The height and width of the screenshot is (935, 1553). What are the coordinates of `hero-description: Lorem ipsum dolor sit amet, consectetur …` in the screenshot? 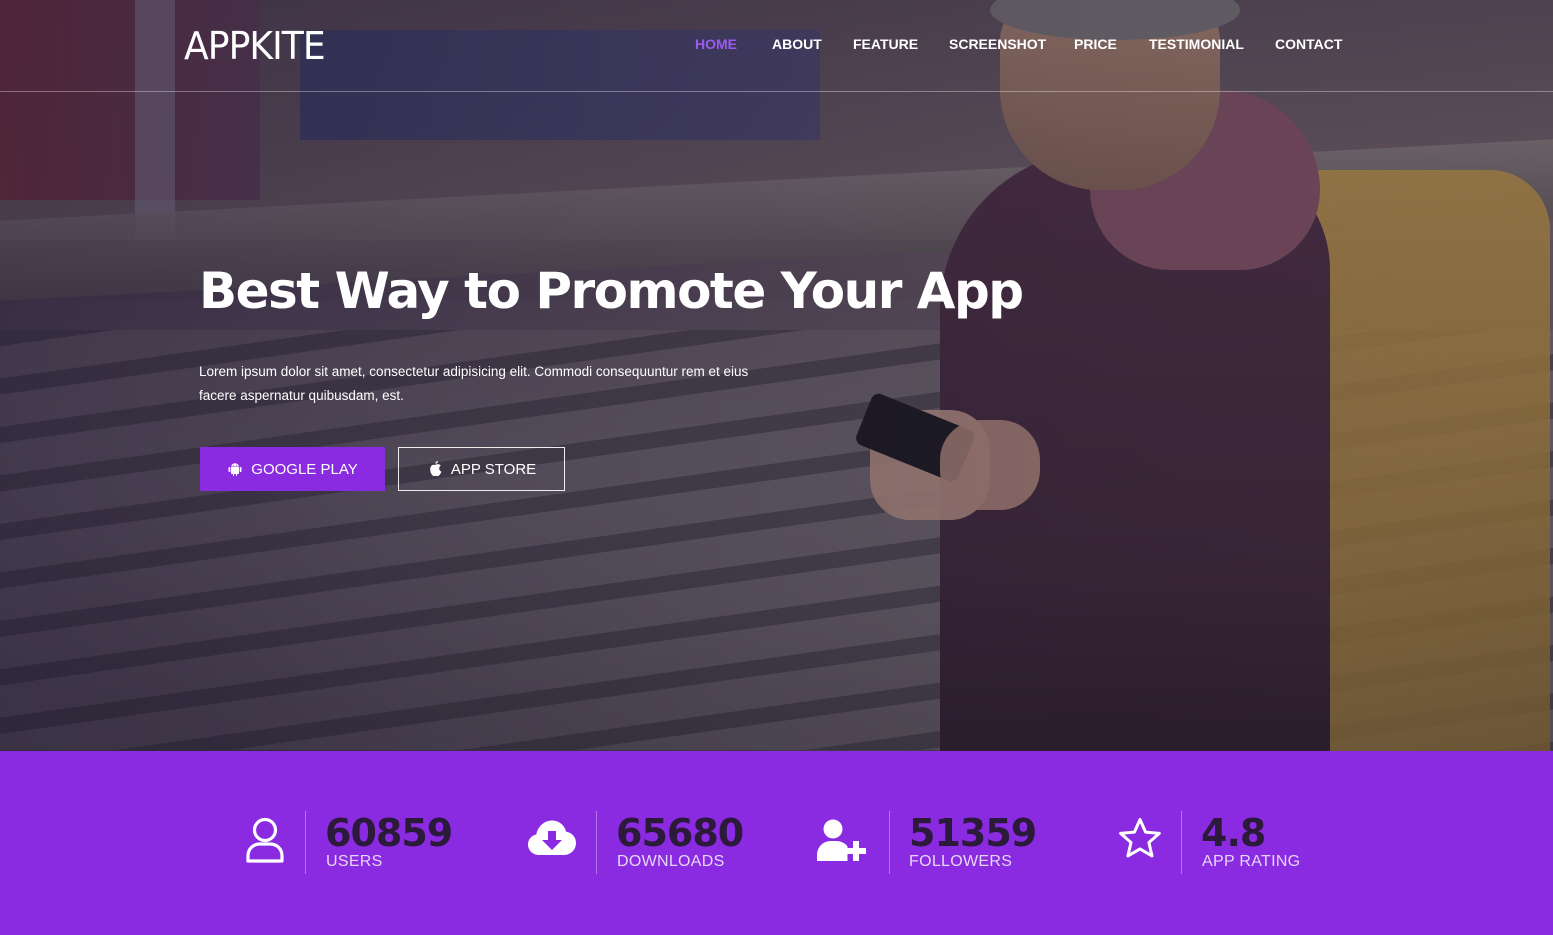 It's located at (474, 383).